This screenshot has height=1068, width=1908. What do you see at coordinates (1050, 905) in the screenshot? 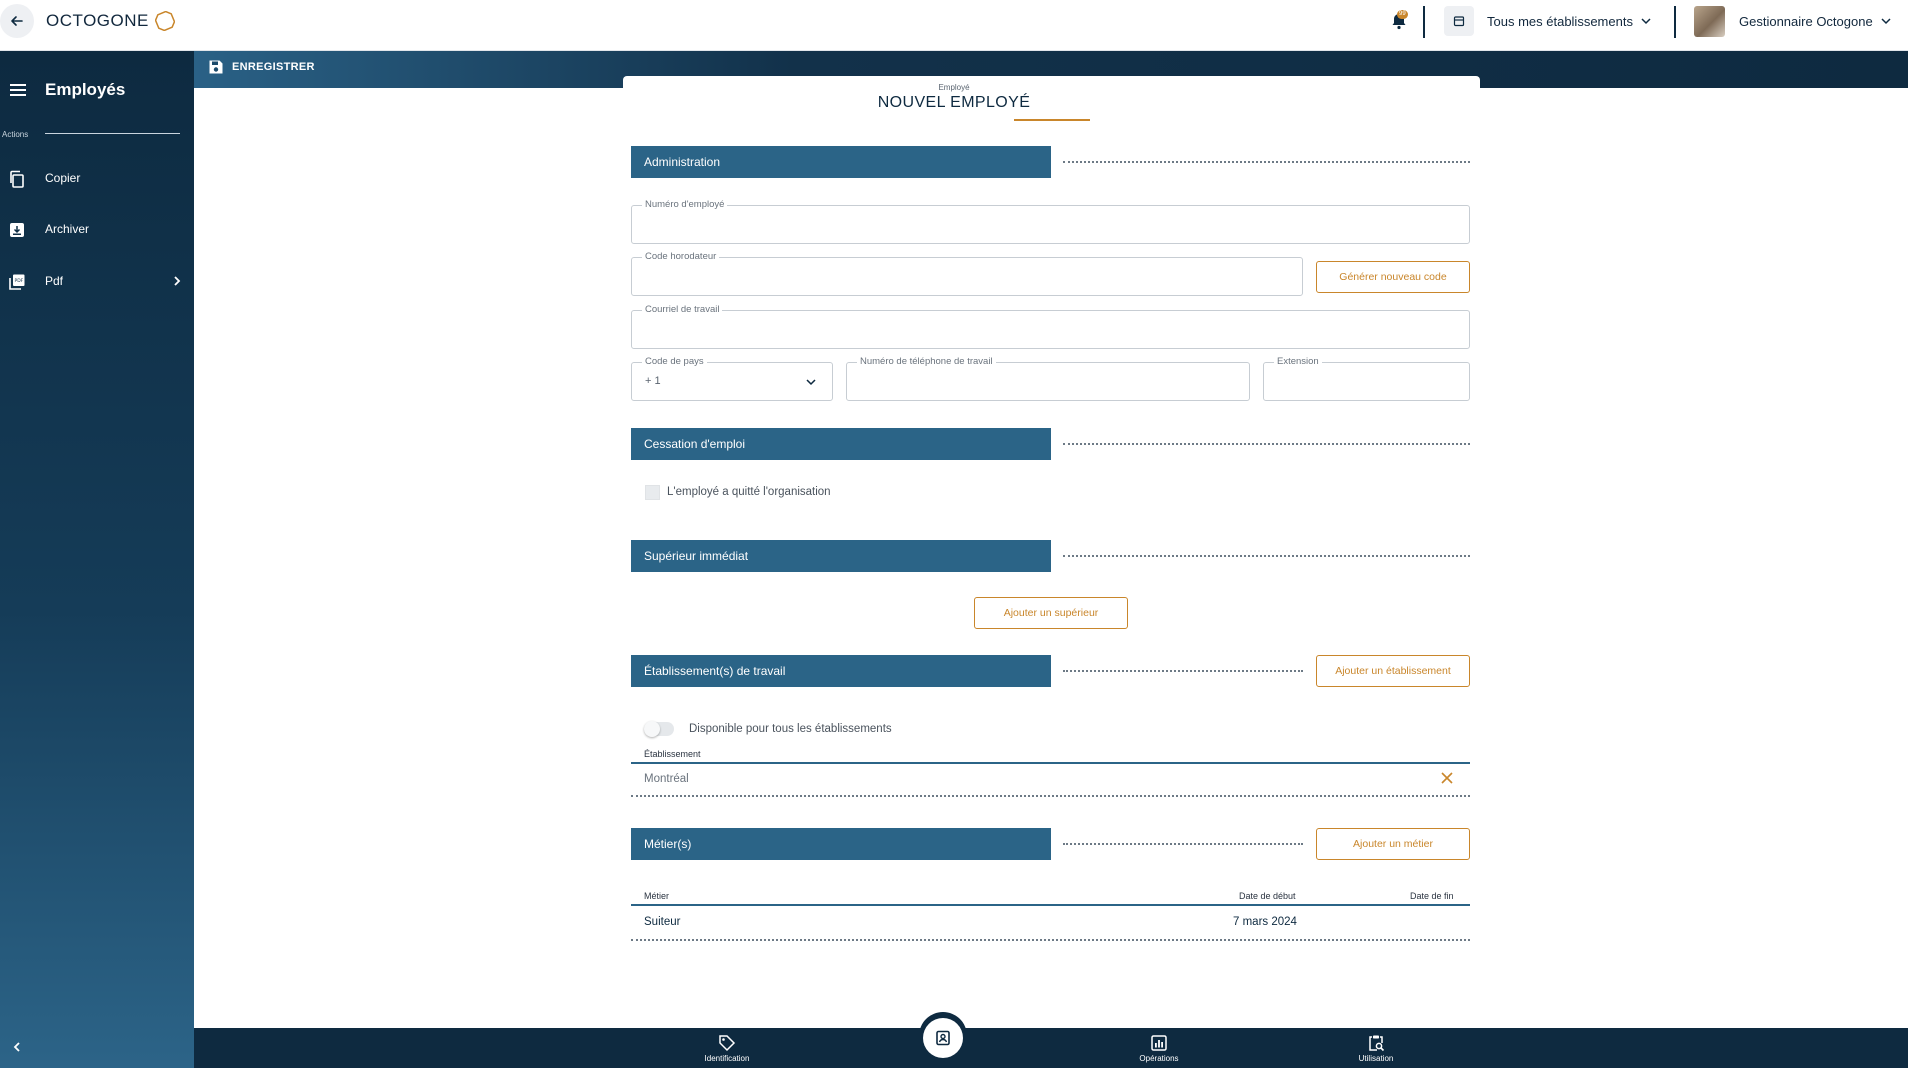
I see `table-header-underline` at bounding box center [1050, 905].